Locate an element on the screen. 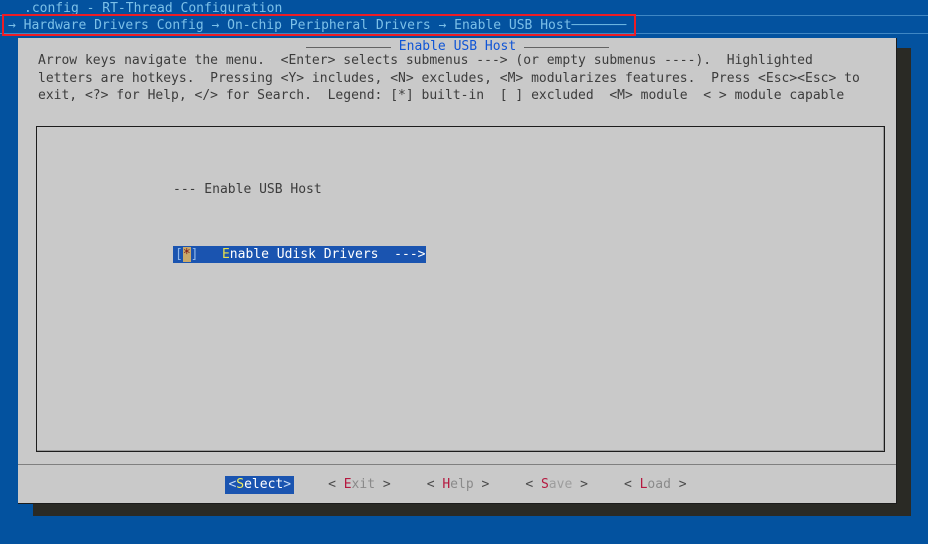 This screenshot has height=544, width=928. select-button-label: elect is located at coordinates (264, 484).